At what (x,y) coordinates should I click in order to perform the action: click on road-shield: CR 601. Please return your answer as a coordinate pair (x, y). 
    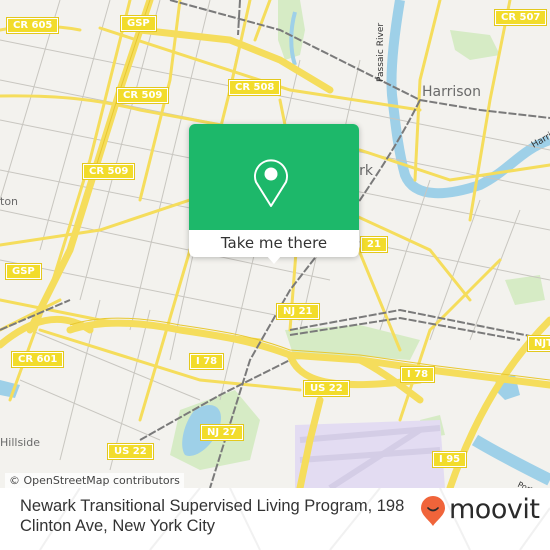
    Looking at the image, I should click on (37, 359).